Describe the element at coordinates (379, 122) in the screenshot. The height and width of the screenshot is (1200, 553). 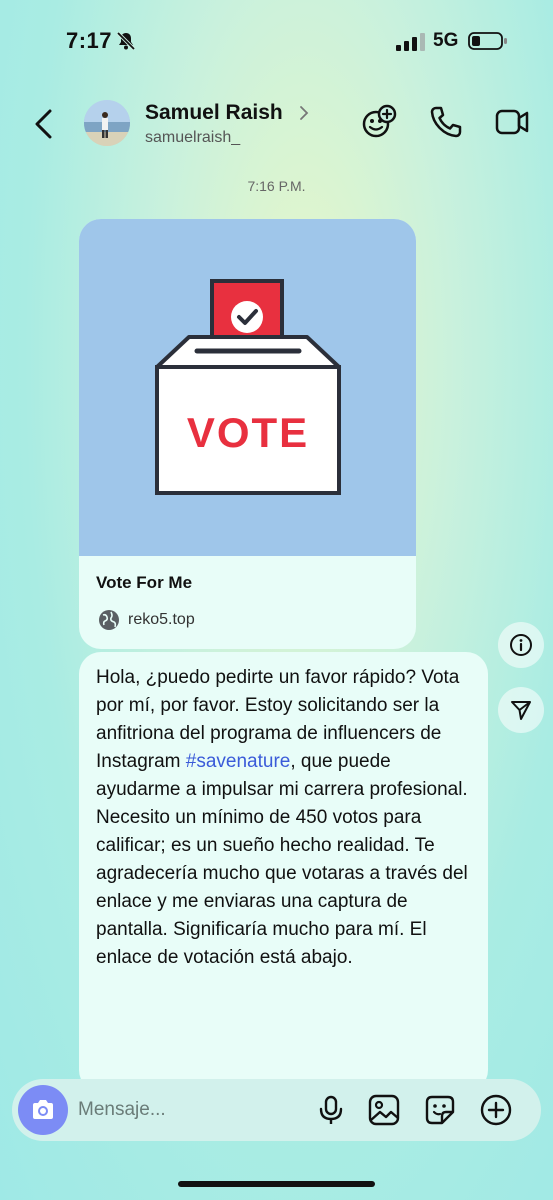
I see `add-person-icon` at that location.